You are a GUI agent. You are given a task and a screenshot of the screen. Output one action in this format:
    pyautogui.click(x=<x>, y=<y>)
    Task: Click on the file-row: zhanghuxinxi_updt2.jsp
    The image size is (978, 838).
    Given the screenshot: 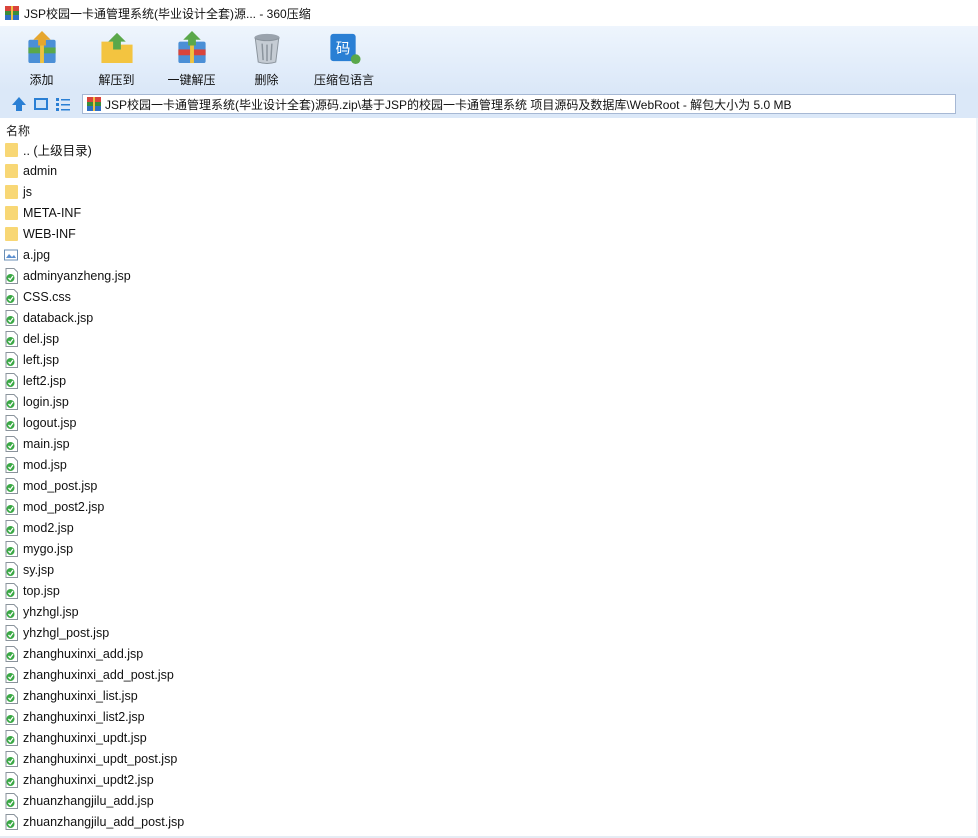 What is the action you would take?
    pyautogui.click(x=484, y=779)
    